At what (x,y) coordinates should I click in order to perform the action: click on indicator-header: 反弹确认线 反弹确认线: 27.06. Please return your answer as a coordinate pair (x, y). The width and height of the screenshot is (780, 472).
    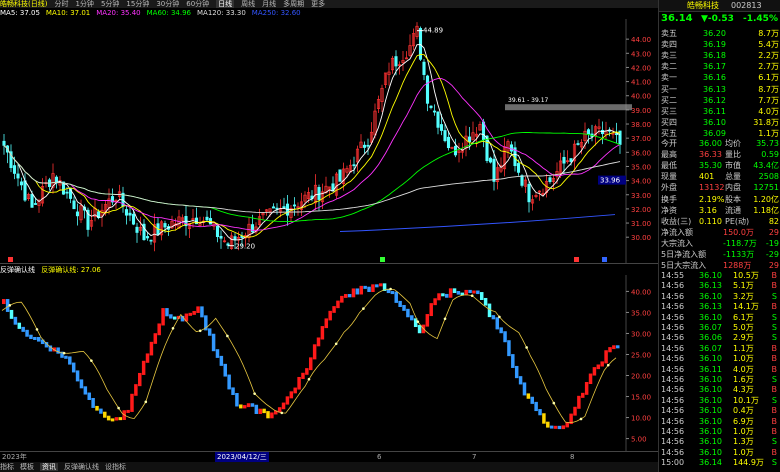
    Looking at the image, I should click on (329, 269).